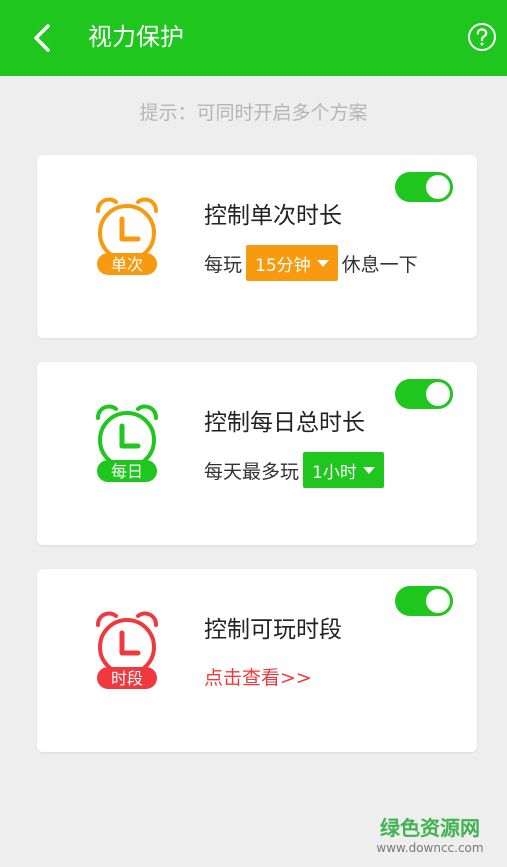 The height and width of the screenshot is (867, 507). I want to click on alarm-clock-icon: 时段, so click(127, 650).